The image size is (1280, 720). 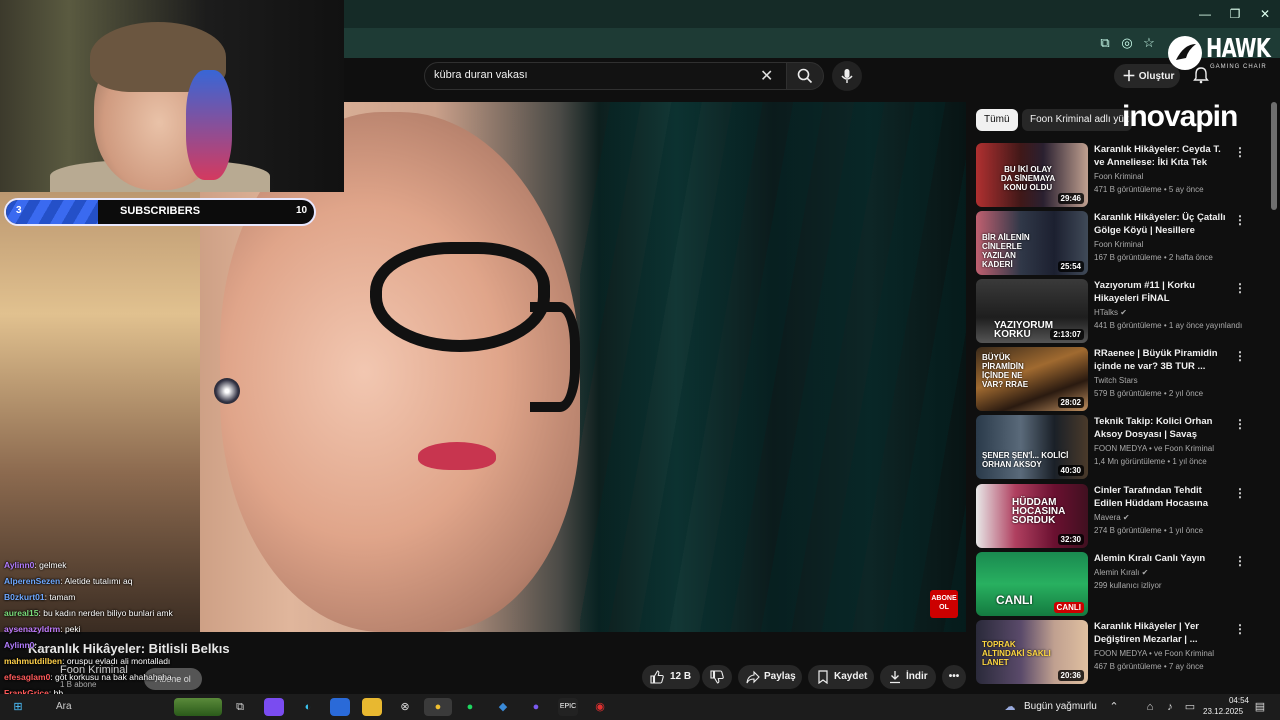 I want to click on taskbar-widget-image, so click(x=198, y=707).